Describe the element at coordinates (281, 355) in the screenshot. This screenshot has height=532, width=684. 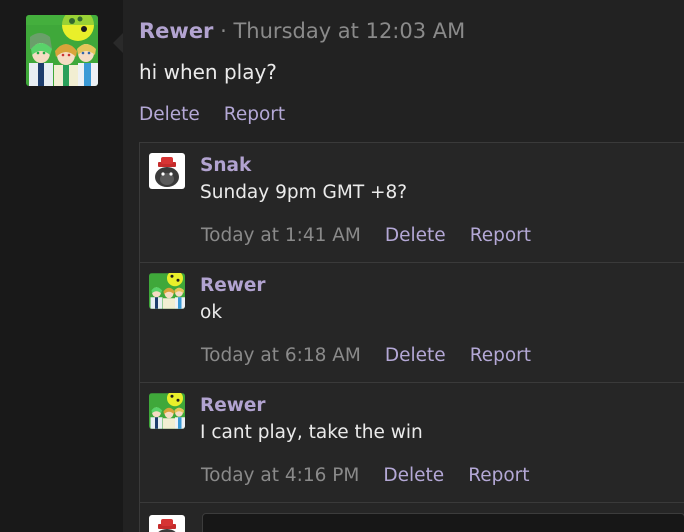
I see `reply-timestamp: Today at 6:18 AM` at that location.